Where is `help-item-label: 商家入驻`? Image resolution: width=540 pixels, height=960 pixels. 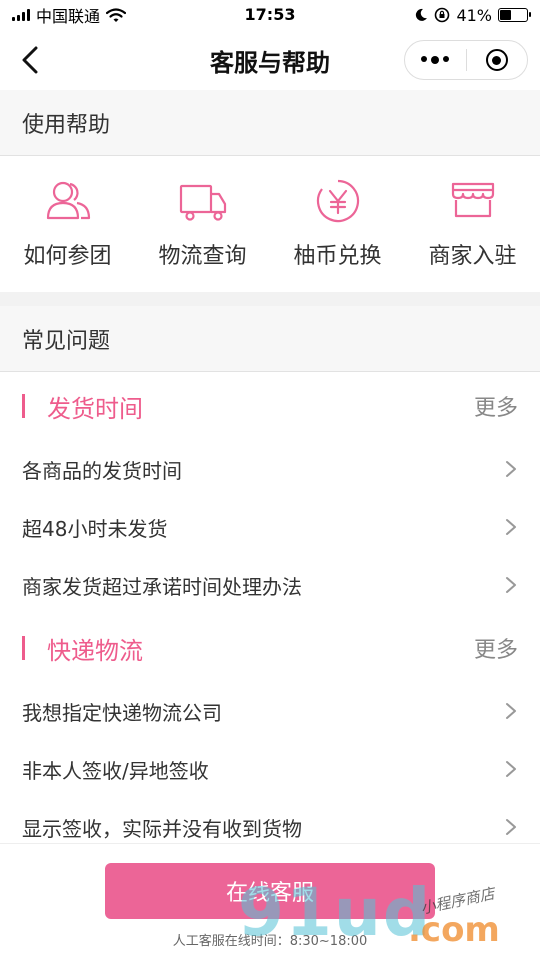
help-item-label: 商家入驻 is located at coordinates (472, 256).